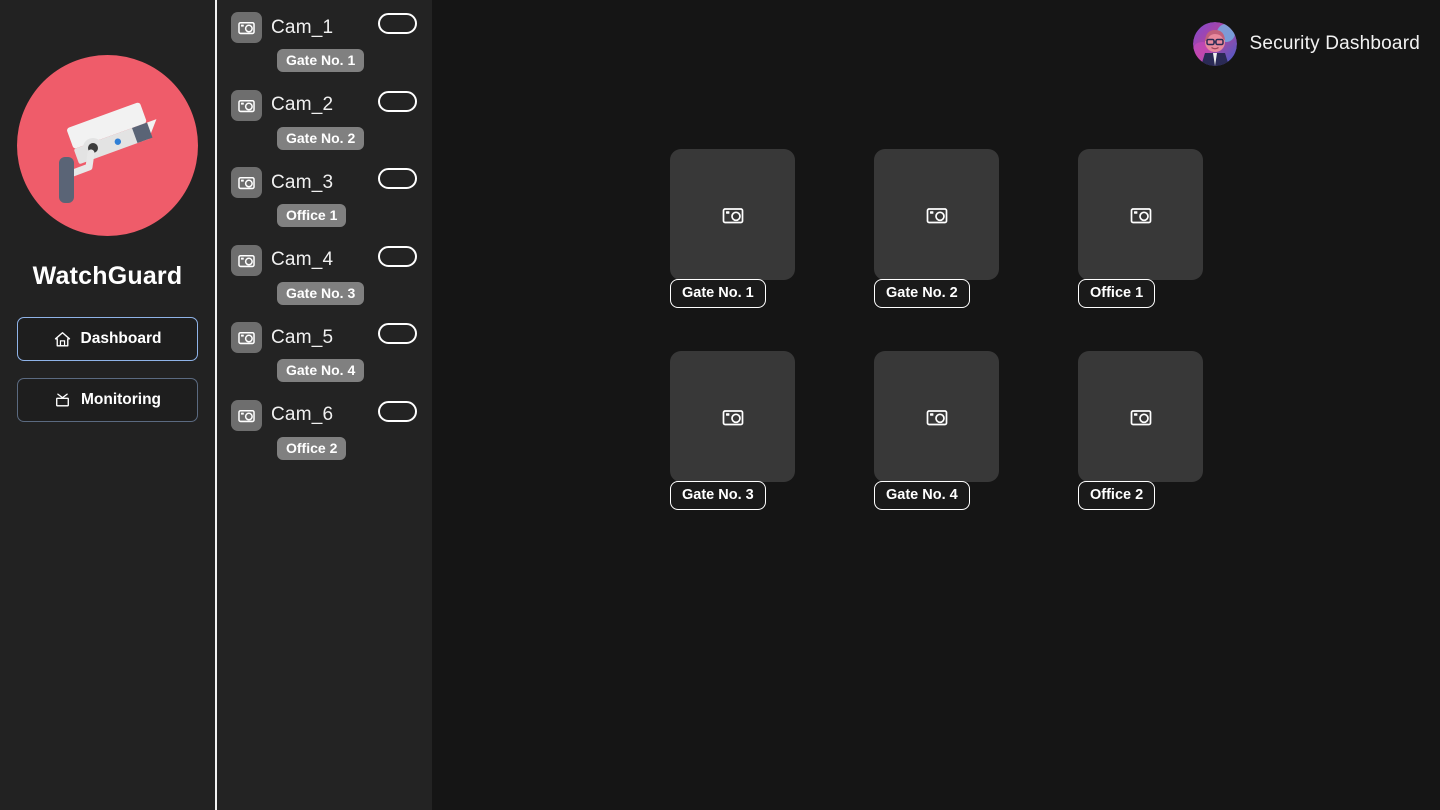 The height and width of the screenshot is (810, 1440). I want to click on camera-list-item: Cam_2 Gate No. 2, so click(324, 123).